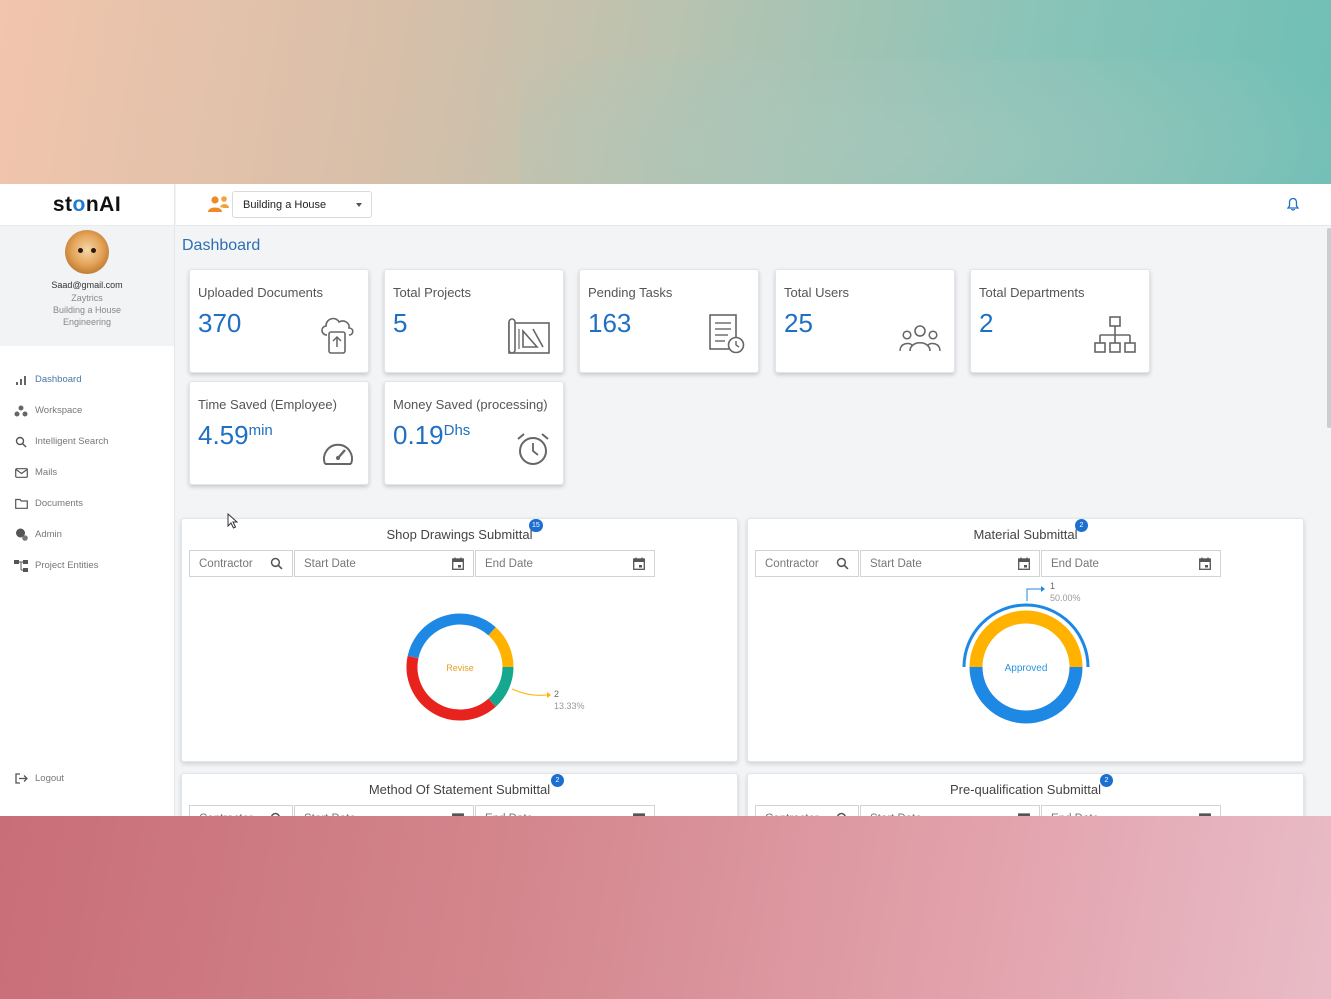 This screenshot has height=999, width=1331. What do you see at coordinates (285, 204) in the screenshot?
I see `project-select-value: Building a House` at bounding box center [285, 204].